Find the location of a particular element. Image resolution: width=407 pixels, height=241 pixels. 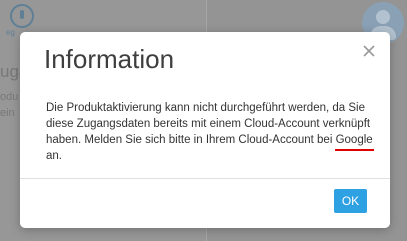

close-icon is located at coordinates (369, 51).